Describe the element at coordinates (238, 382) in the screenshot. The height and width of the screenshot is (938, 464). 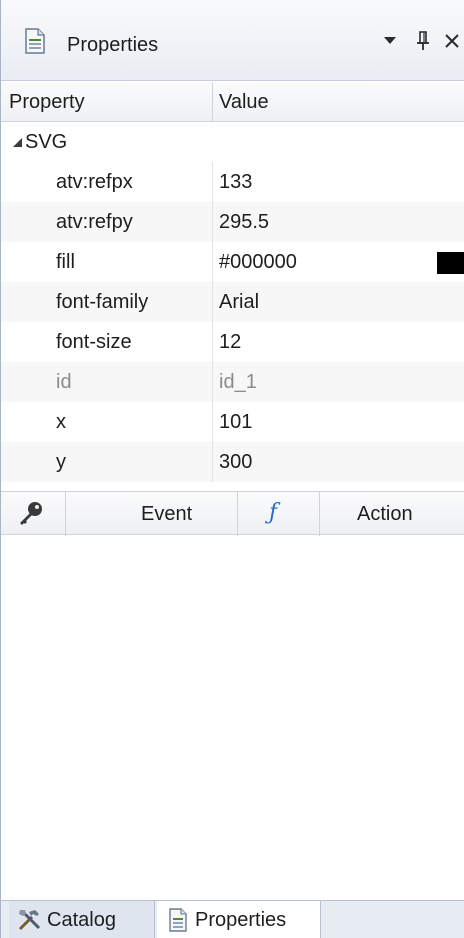
I see `property-value: id_1` at that location.